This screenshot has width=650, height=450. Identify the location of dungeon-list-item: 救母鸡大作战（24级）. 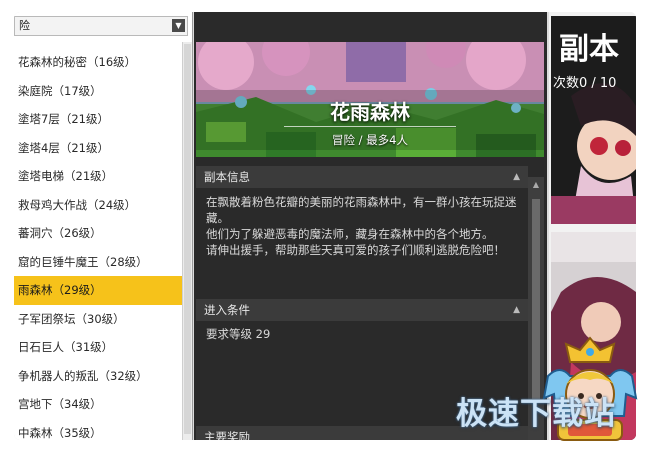
(98, 205).